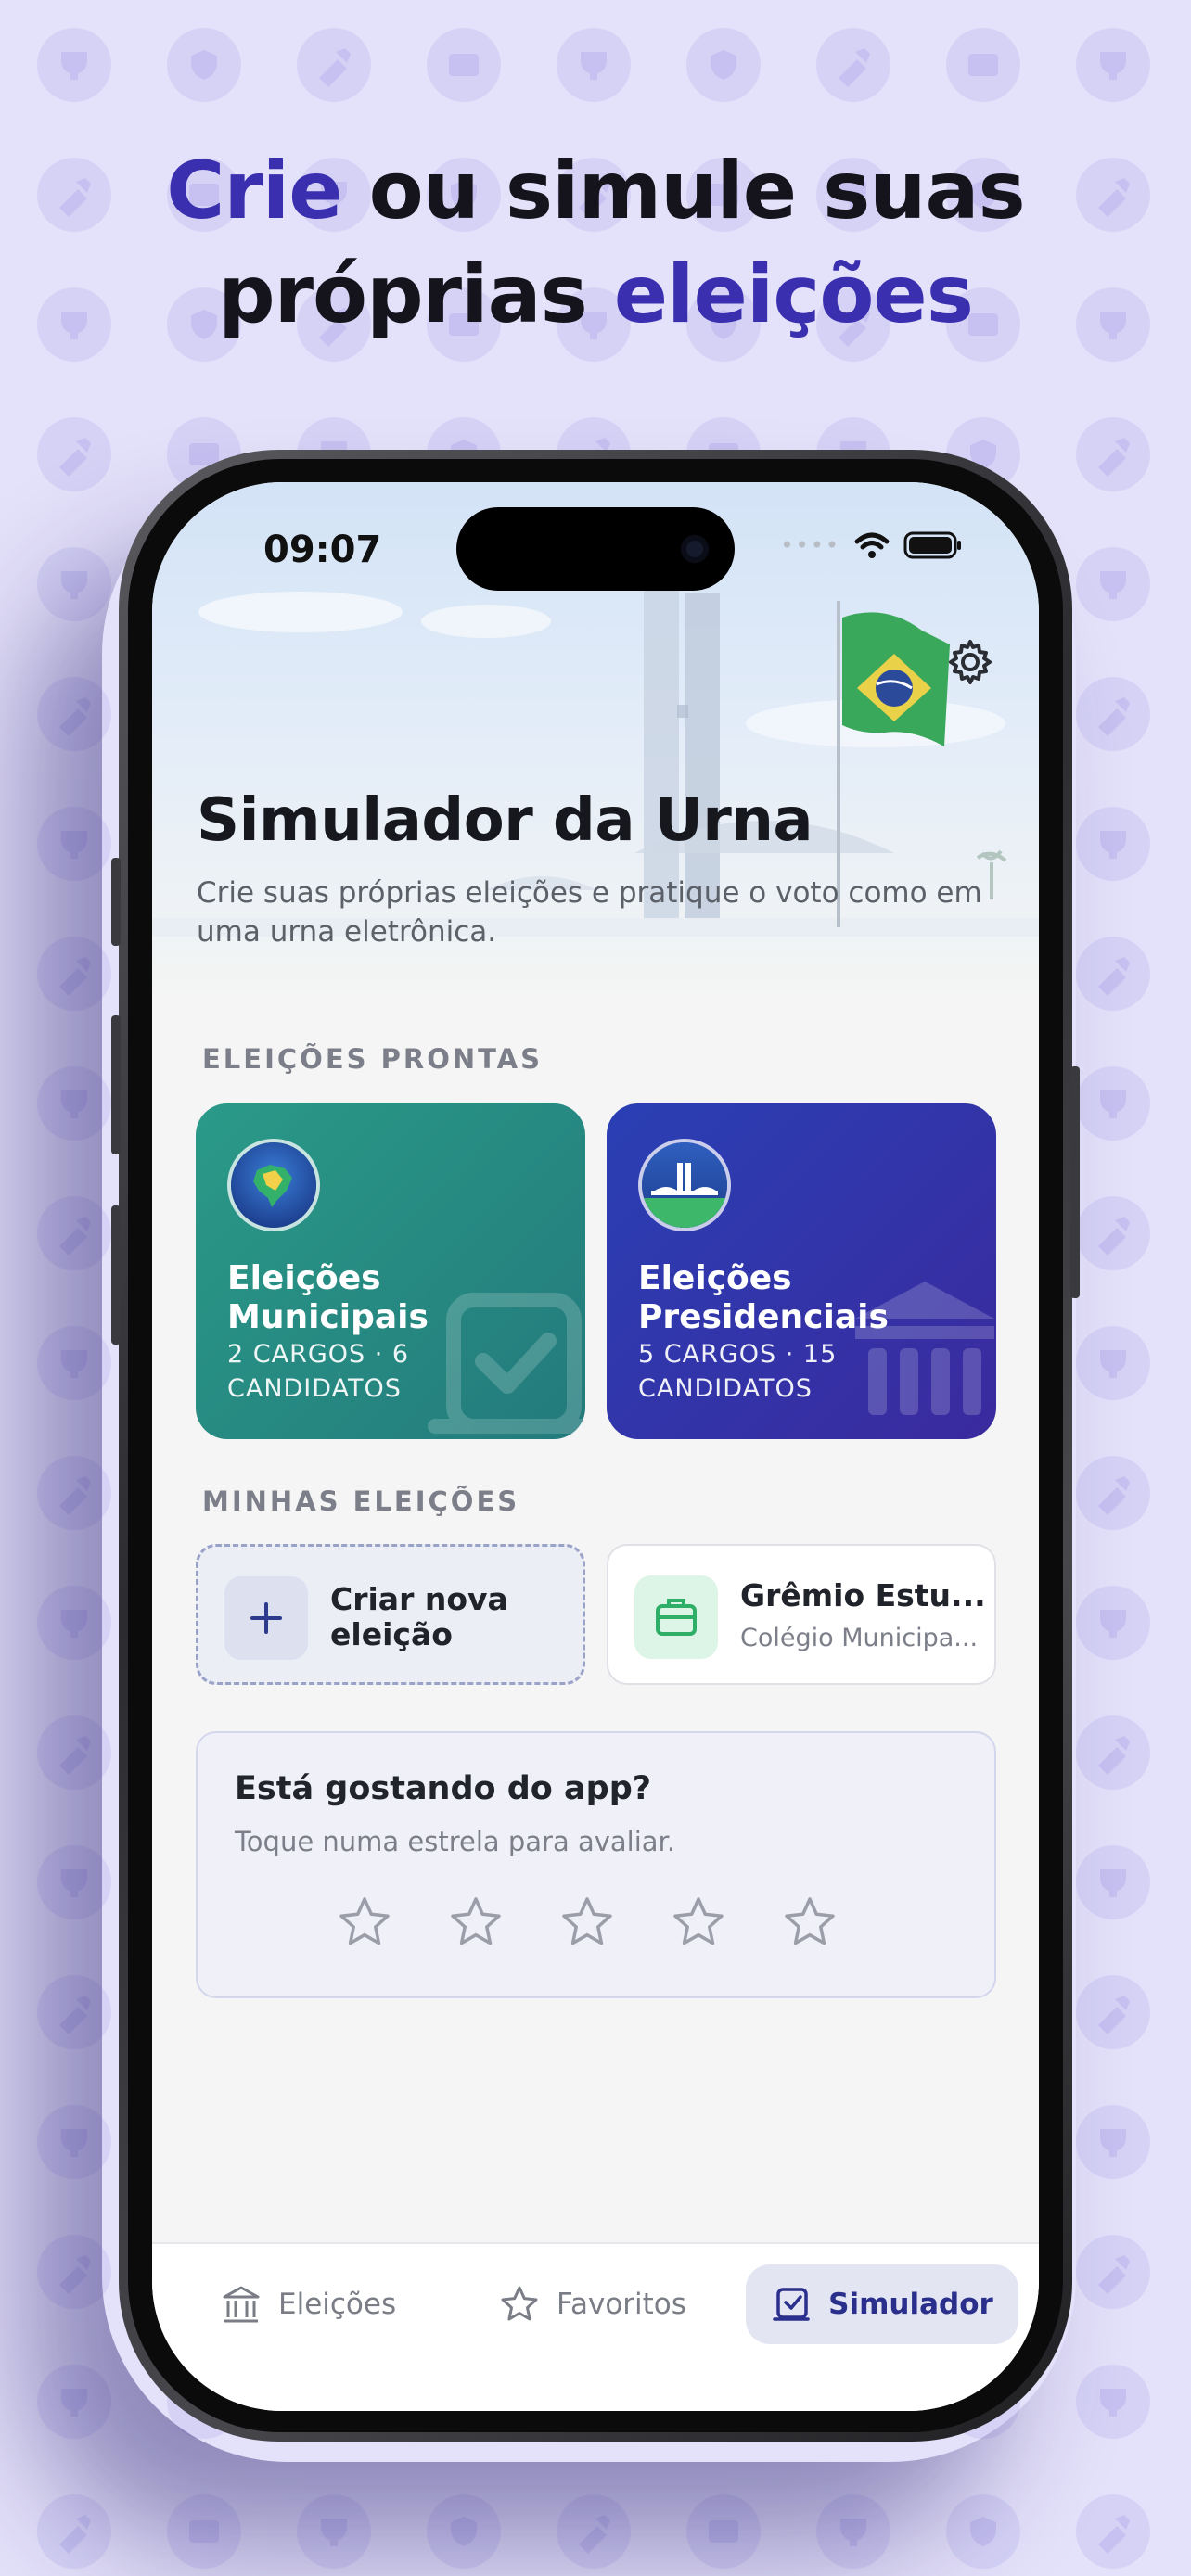  I want to click on headline-line-1: Crie ou simule suas, so click(595, 191).